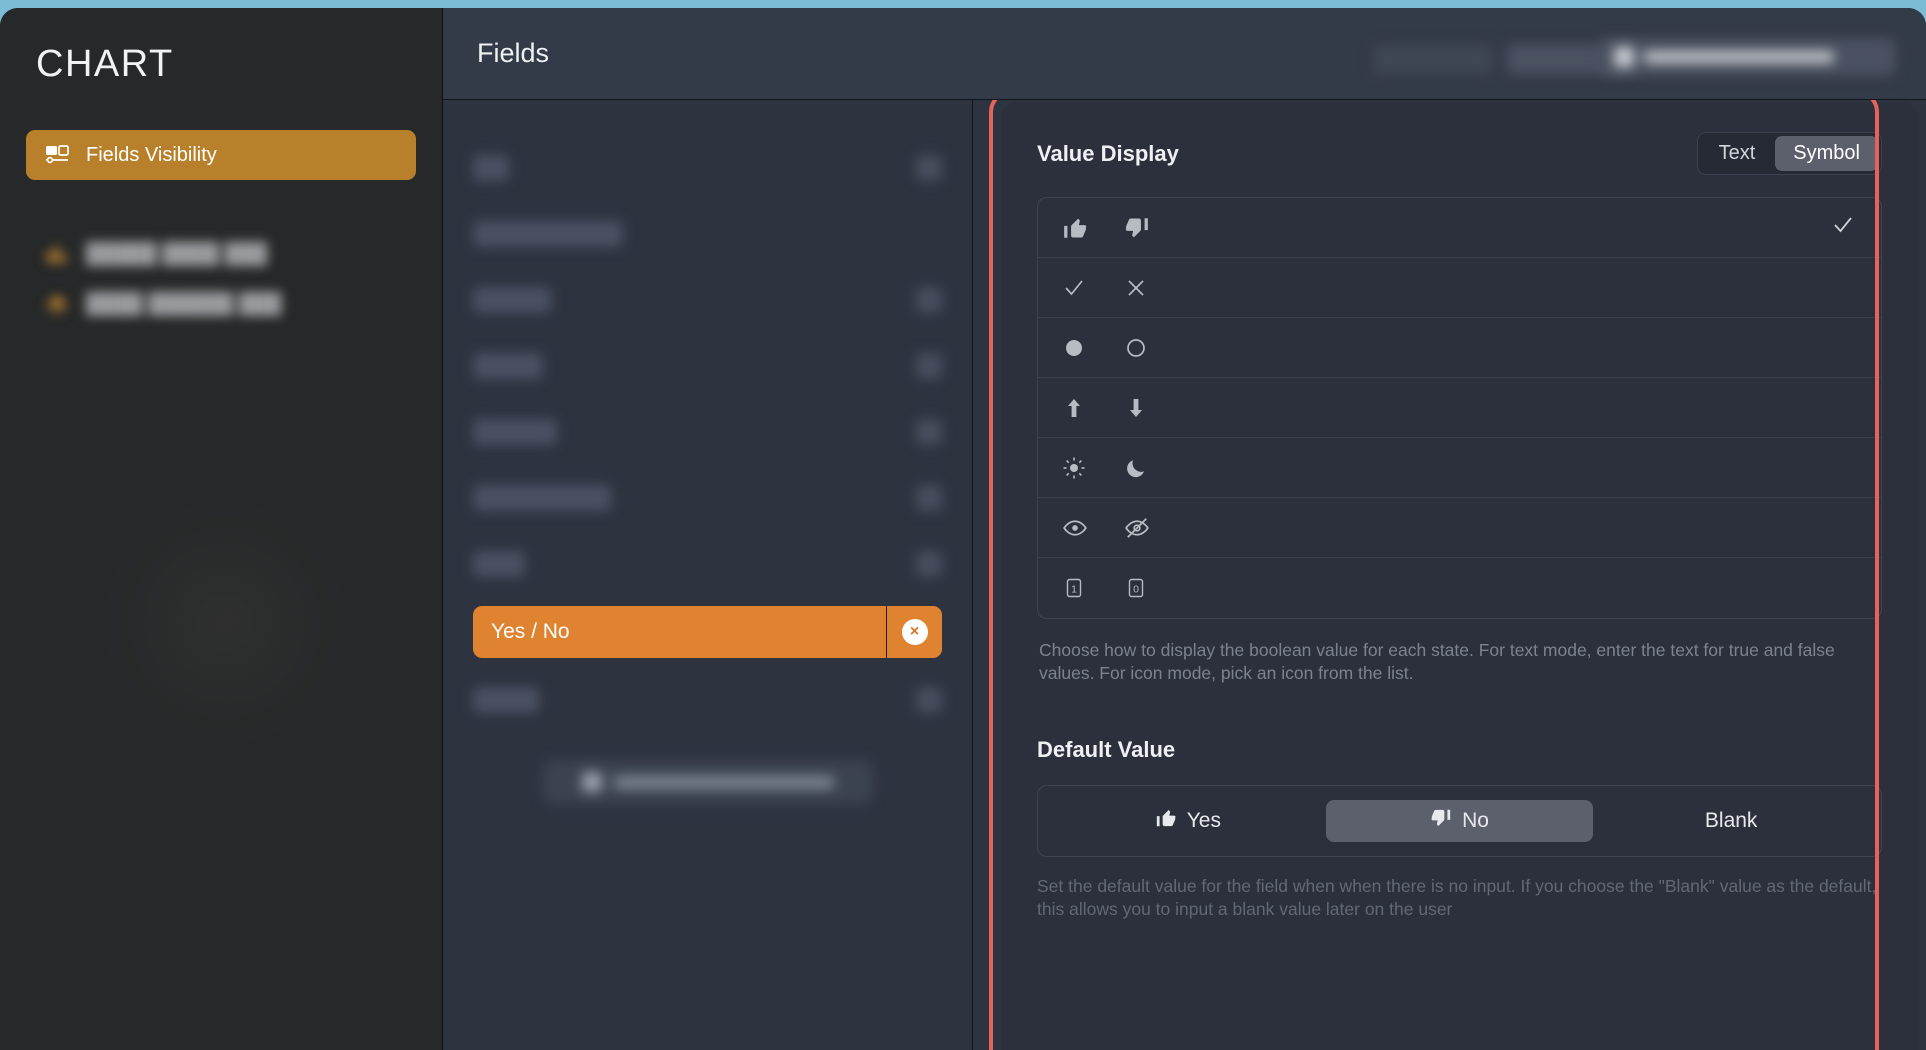 The height and width of the screenshot is (1050, 1926). Describe the element at coordinates (1093, 408) in the screenshot. I see `arrow-up-icon` at that location.